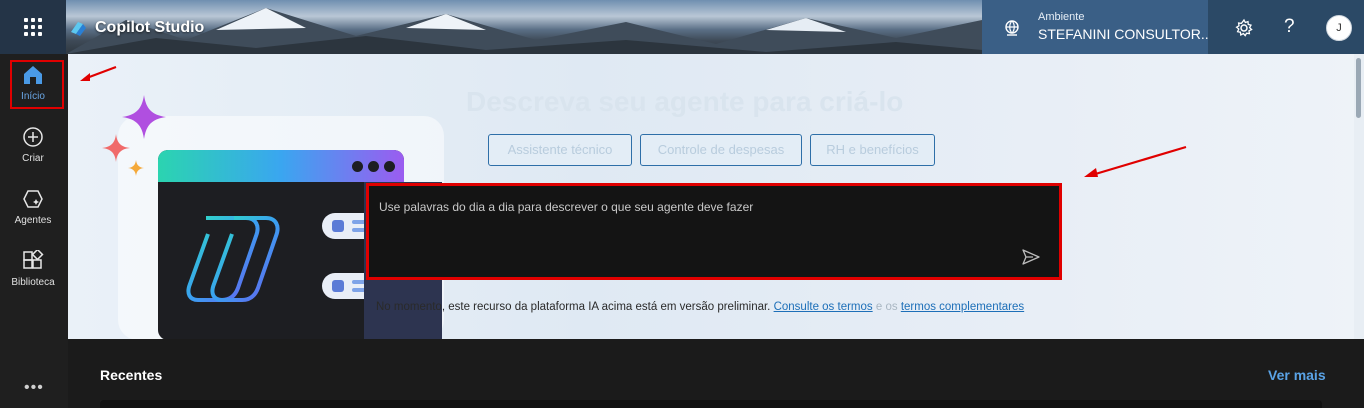  I want to click on supplemental-terms-link: termos complementares, so click(962, 307).